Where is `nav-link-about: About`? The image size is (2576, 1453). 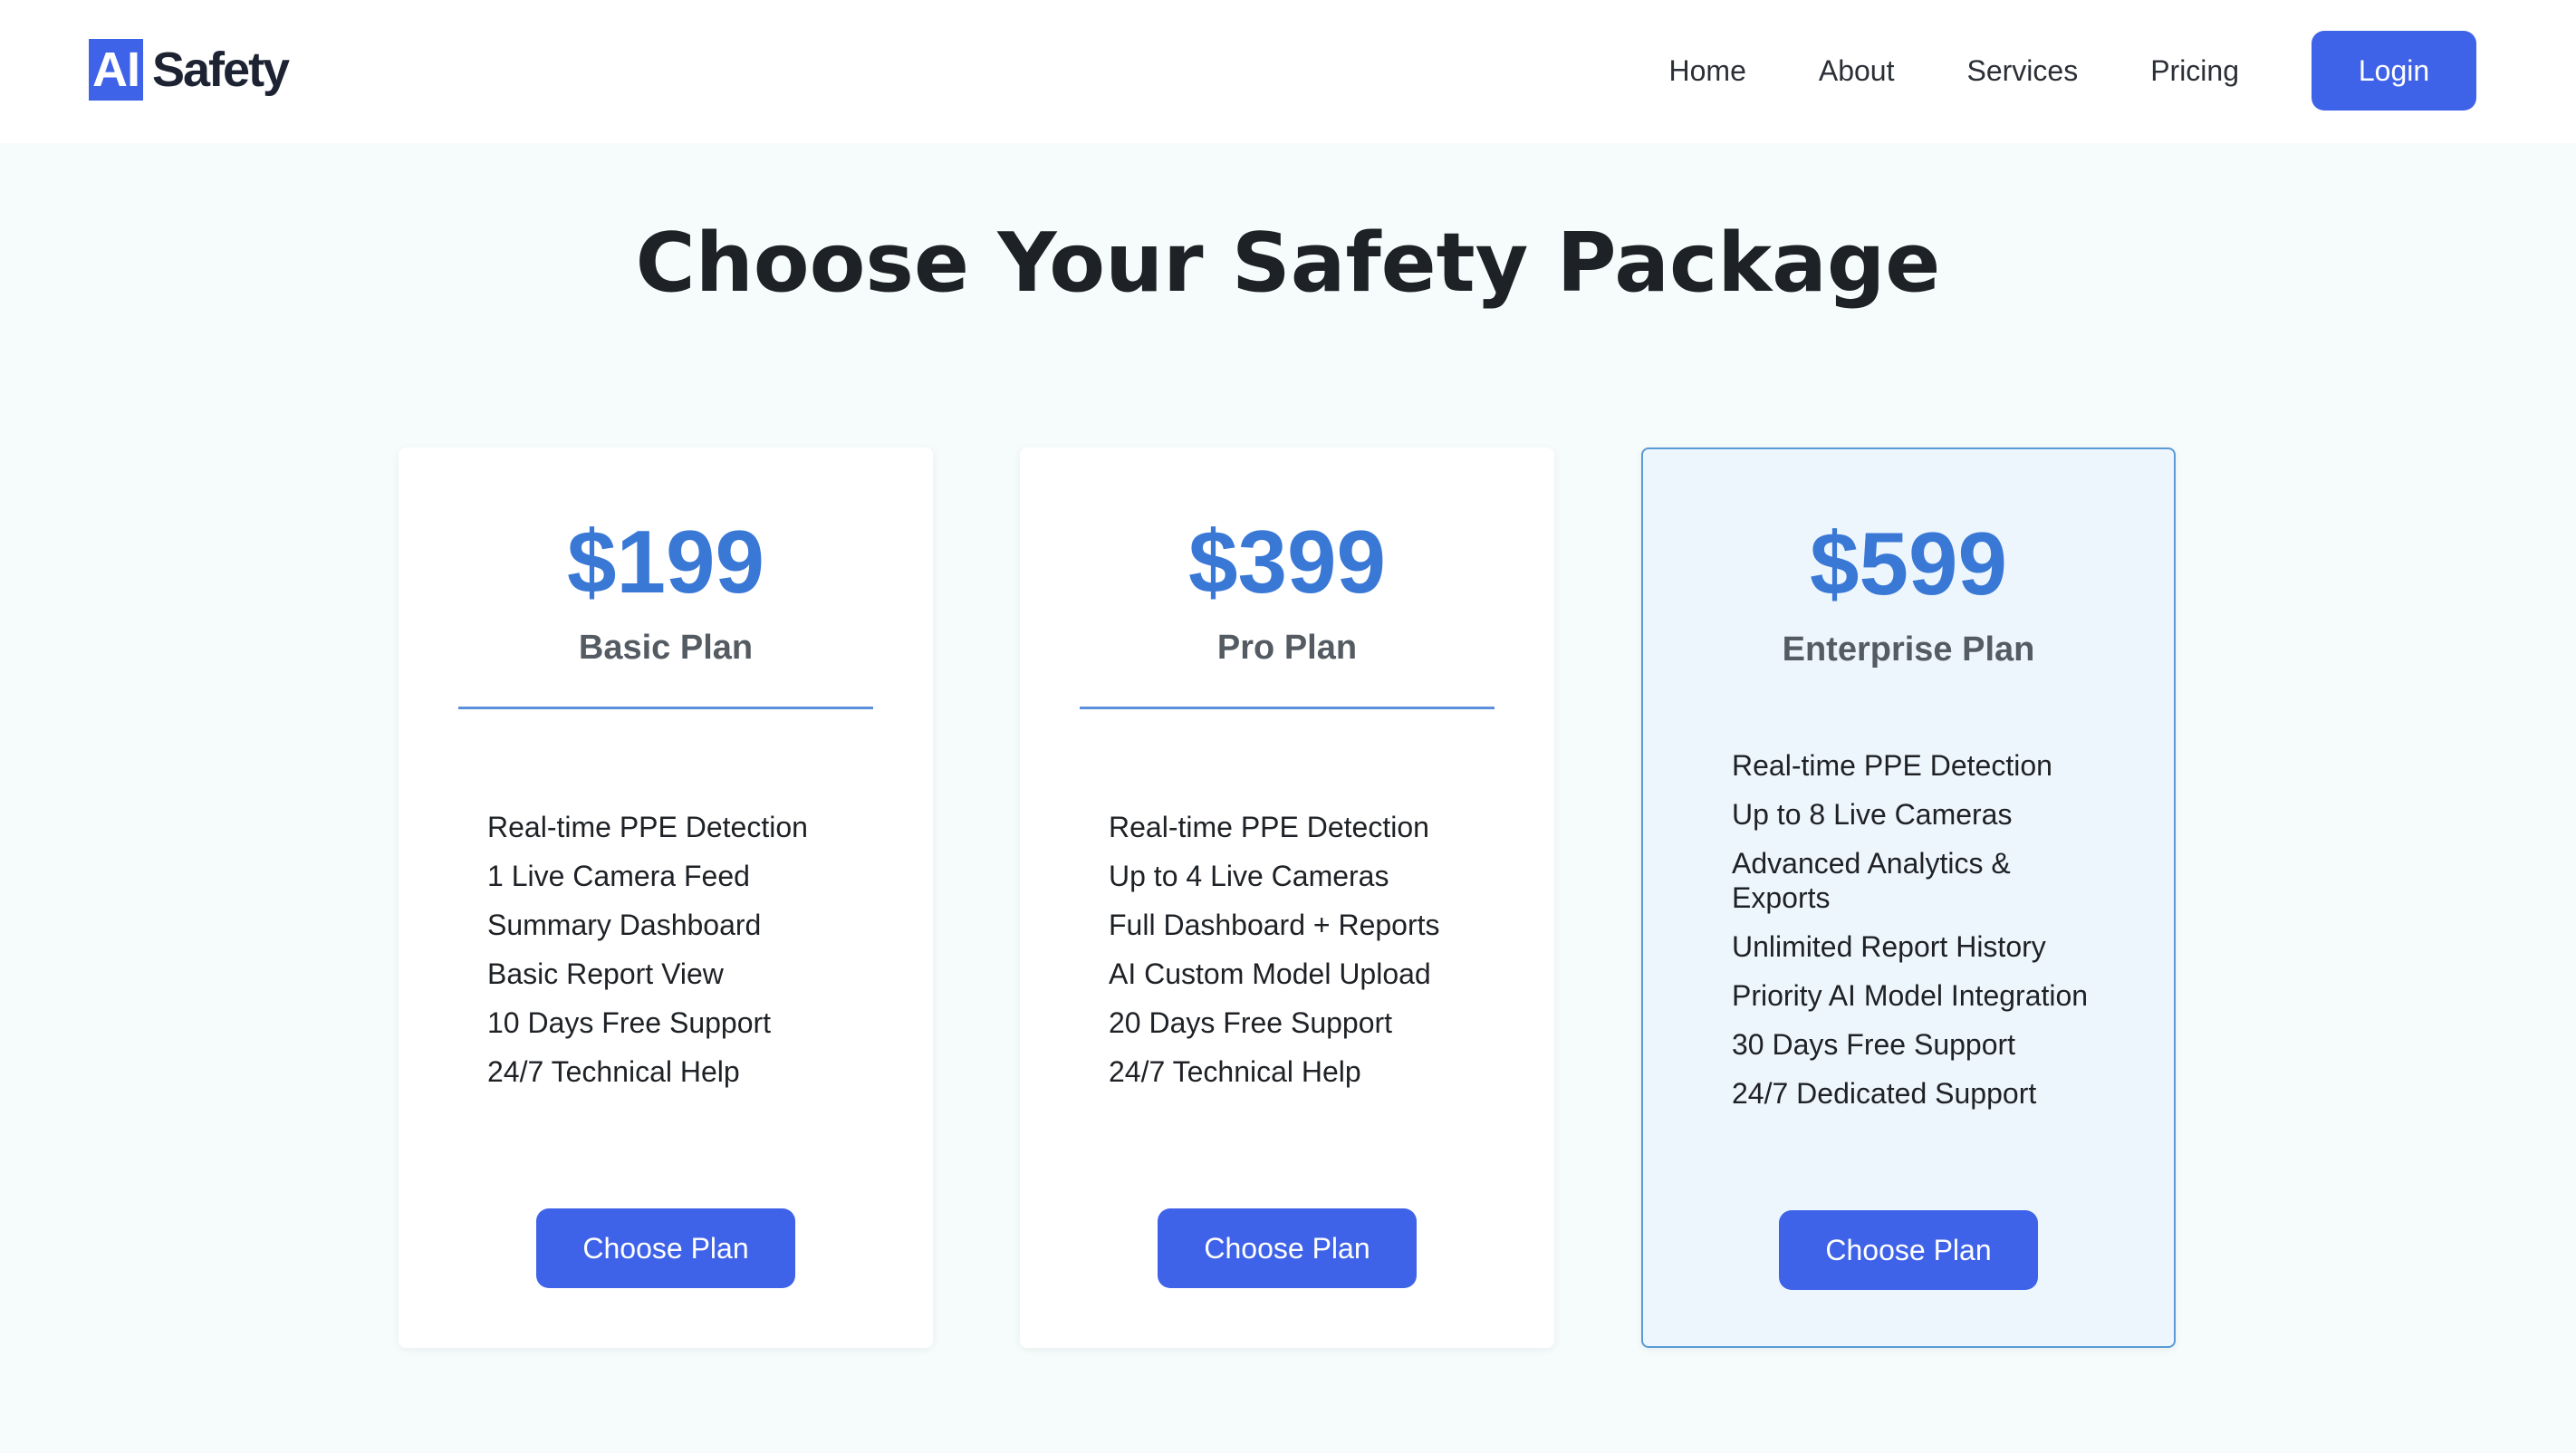 nav-link-about: About is located at coordinates (1857, 71).